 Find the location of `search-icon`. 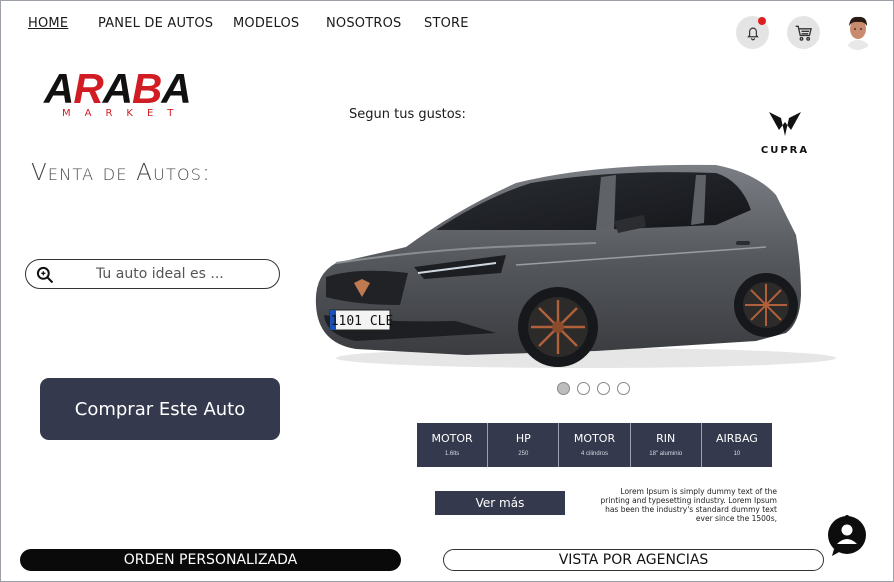

search-icon is located at coordinates (45, 275).